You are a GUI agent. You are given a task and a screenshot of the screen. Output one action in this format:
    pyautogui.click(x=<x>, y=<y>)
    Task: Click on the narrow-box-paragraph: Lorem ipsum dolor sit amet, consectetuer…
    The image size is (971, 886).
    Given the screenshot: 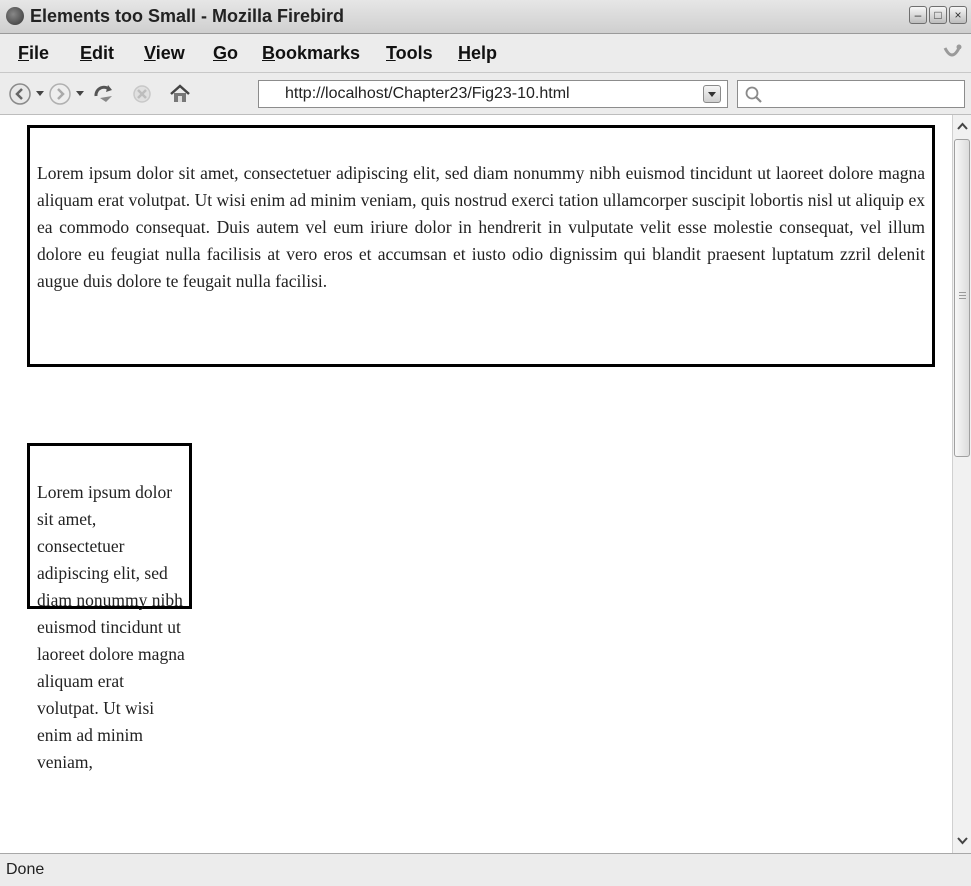 What is the action you would take?
    pyautogui.click(x=111, y=627)
    